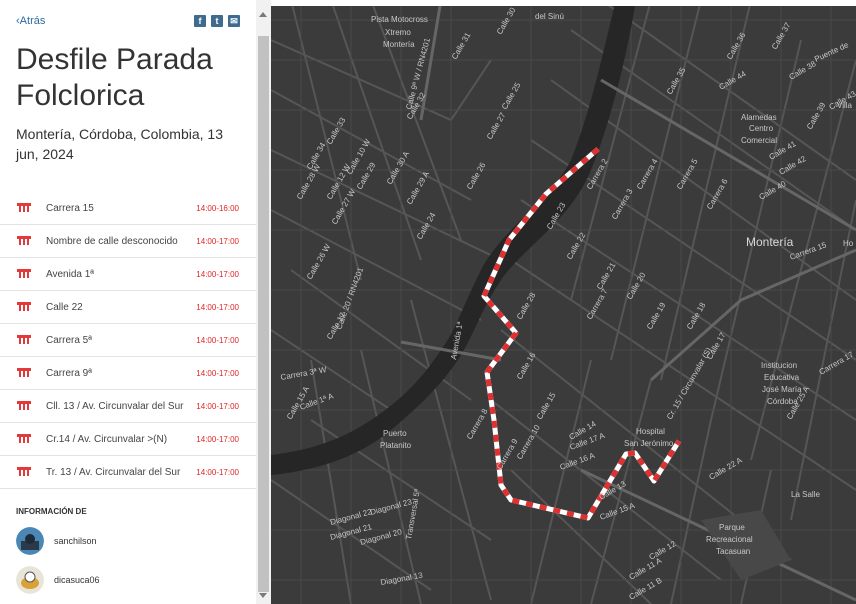  What do you see at coordinates (782, 377) in the screenshot?
I see `map-label-educativa: Educativa` at bounding box center [782, 377].